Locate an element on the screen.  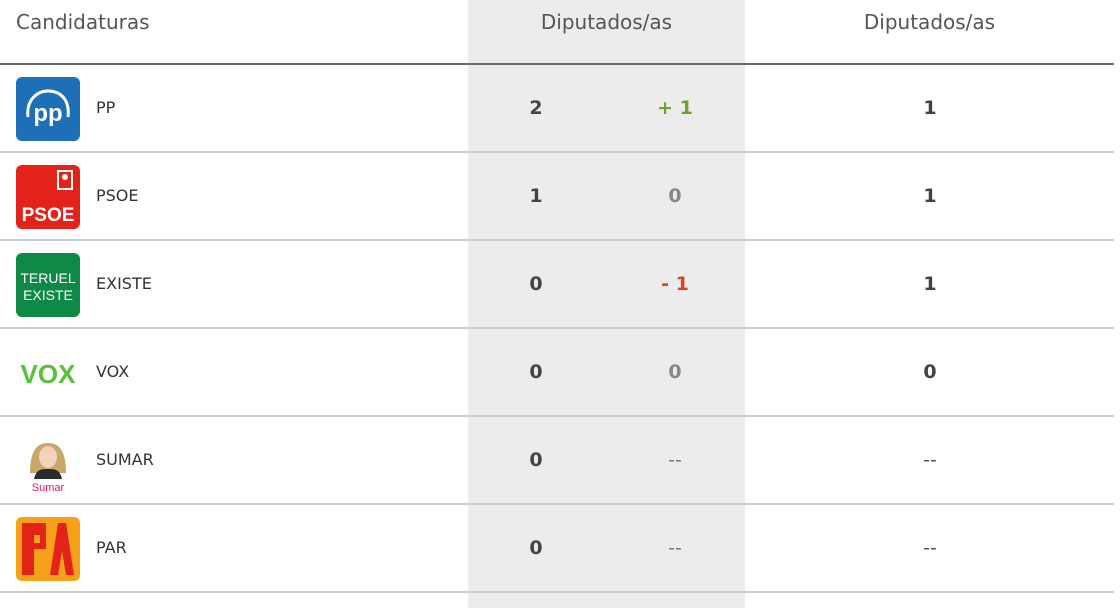
party-name: PAR is located at coordinates (111, 547).